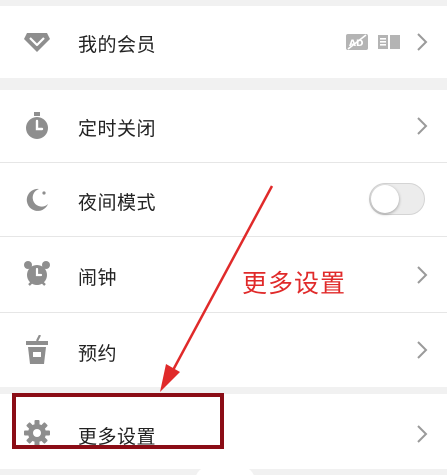 The height and width of the screenshot is (475, 447). I want to click on bottom-partial-element, so click(225, 470).